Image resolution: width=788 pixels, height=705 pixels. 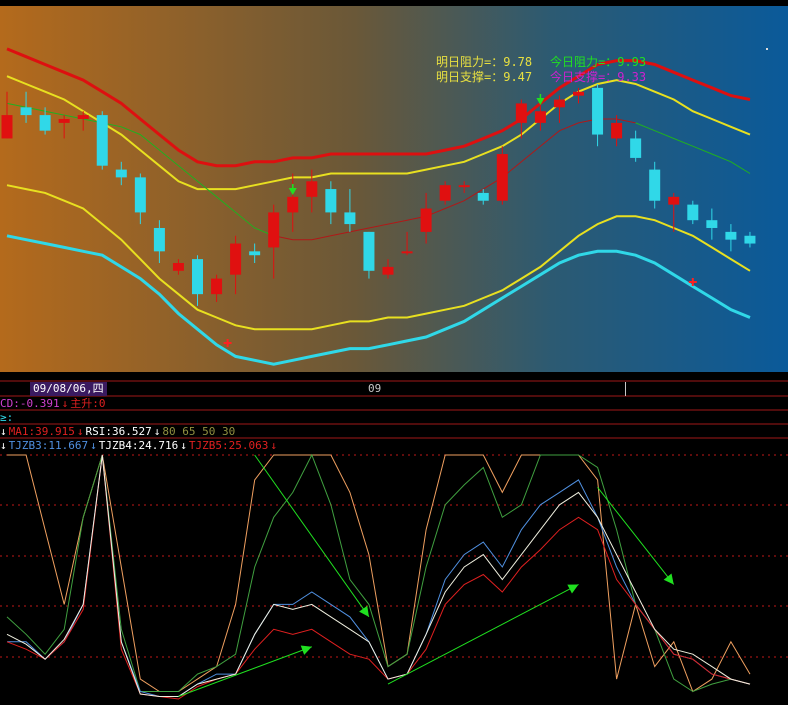 What do you see at coordinates (625, 389) in the screenshot?
I see `divider-tick` at bounding box center [625, 389].